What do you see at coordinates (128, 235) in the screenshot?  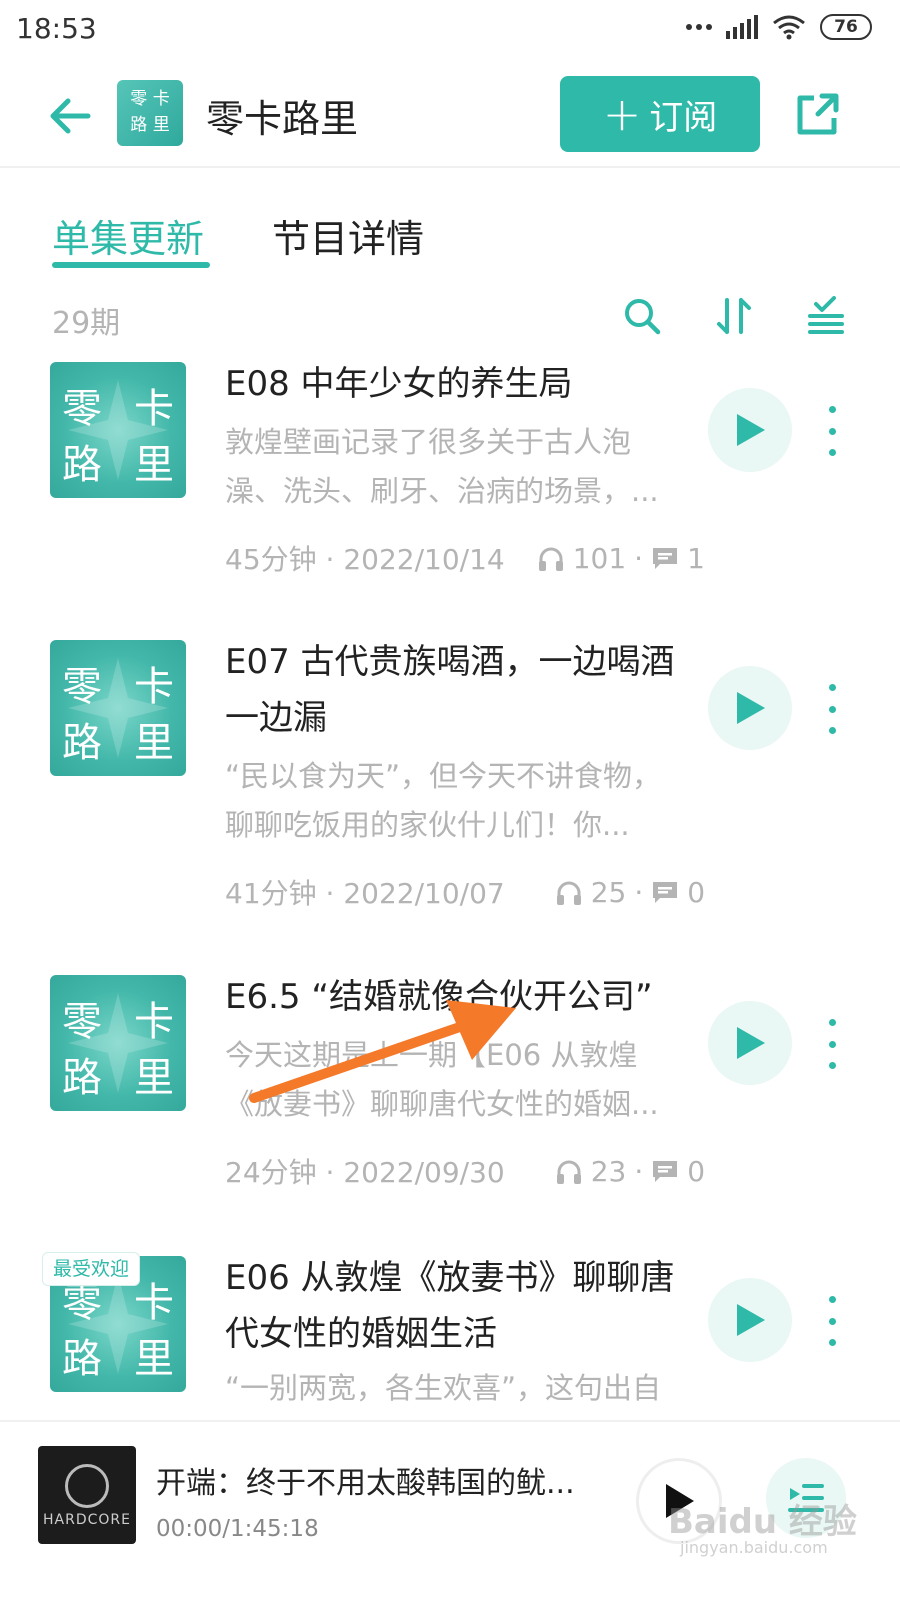 I see `tab-episodes: 单集更新` at bounding box center [128, 235].